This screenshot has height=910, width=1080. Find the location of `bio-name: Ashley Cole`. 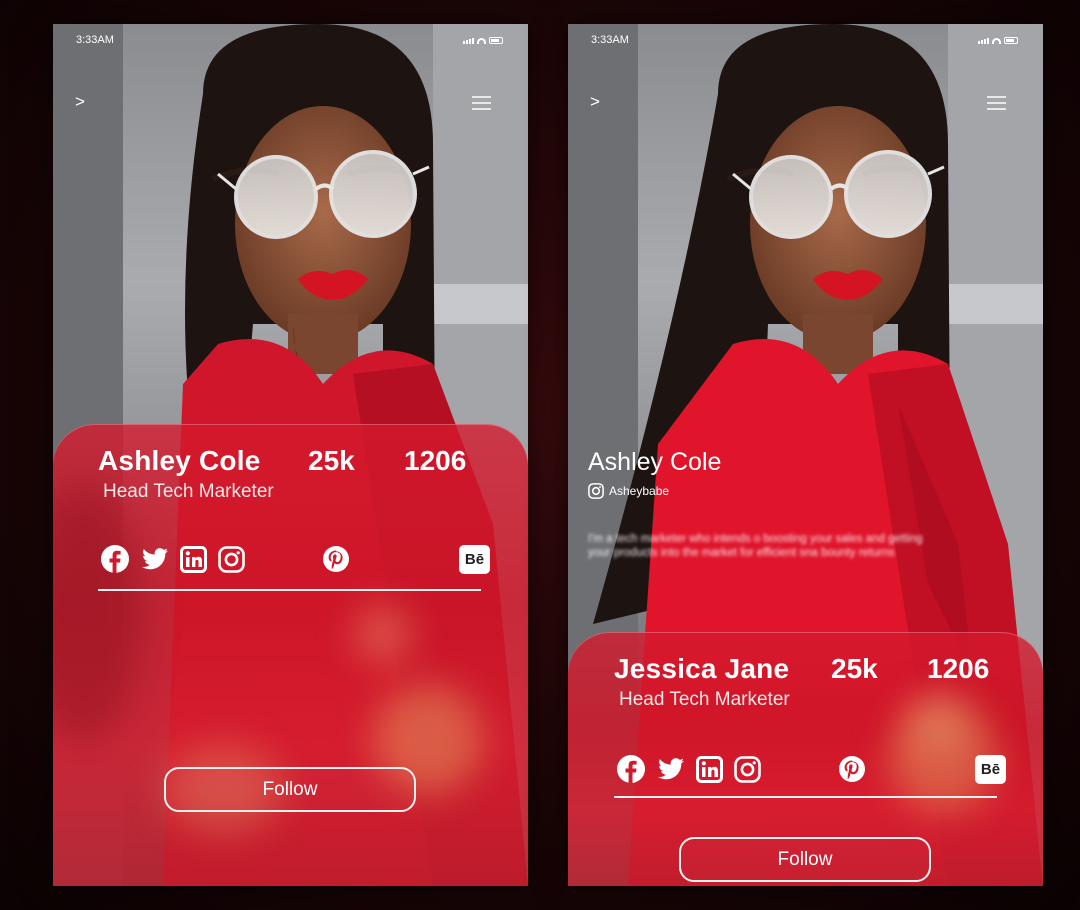

bio-name: Ashley Cole is located at coordinates (655, 462).